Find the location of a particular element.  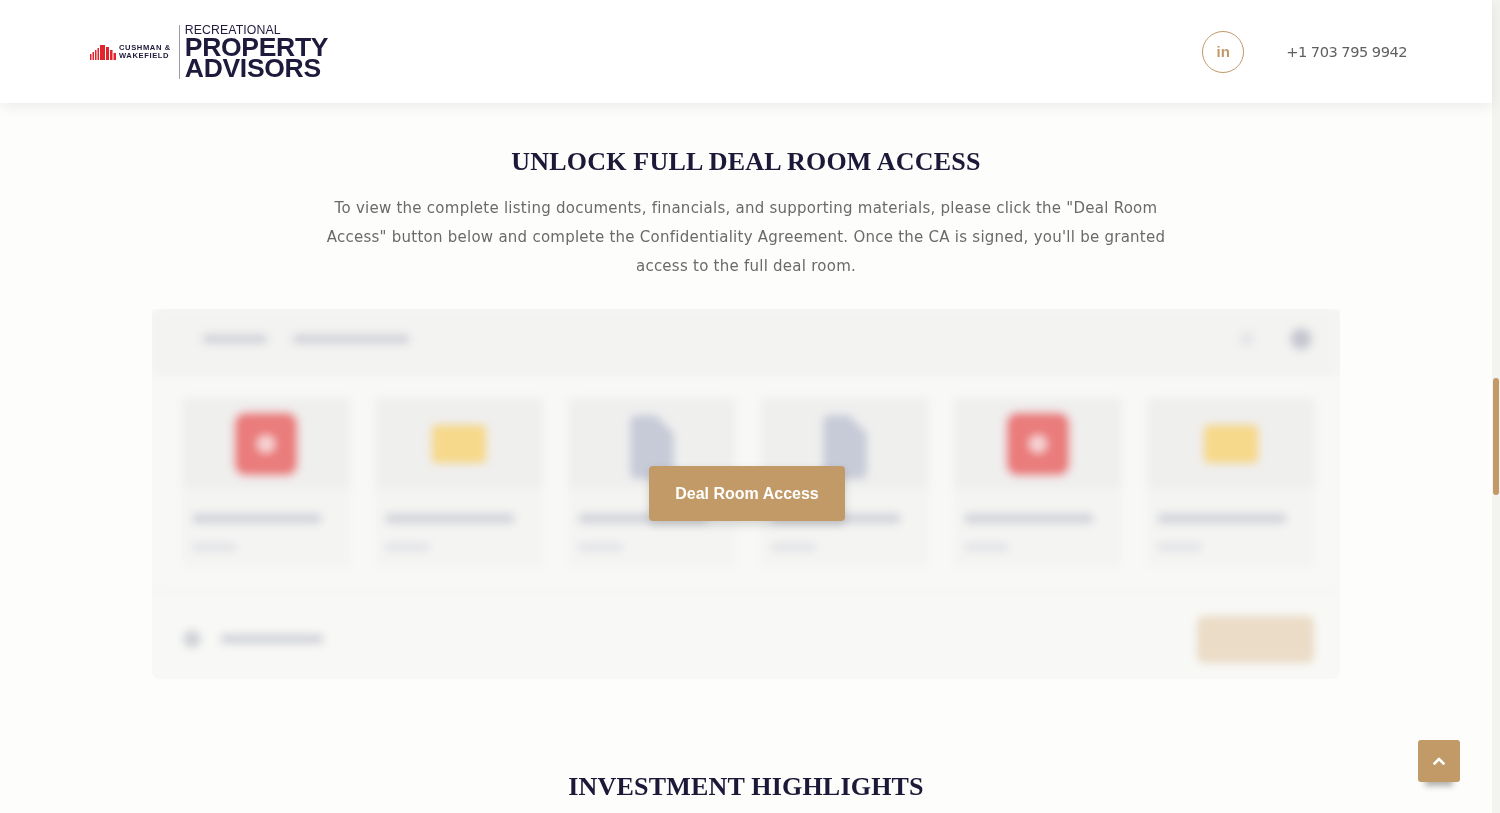

chevron-up-icon is located at coordinates (1439, 761).